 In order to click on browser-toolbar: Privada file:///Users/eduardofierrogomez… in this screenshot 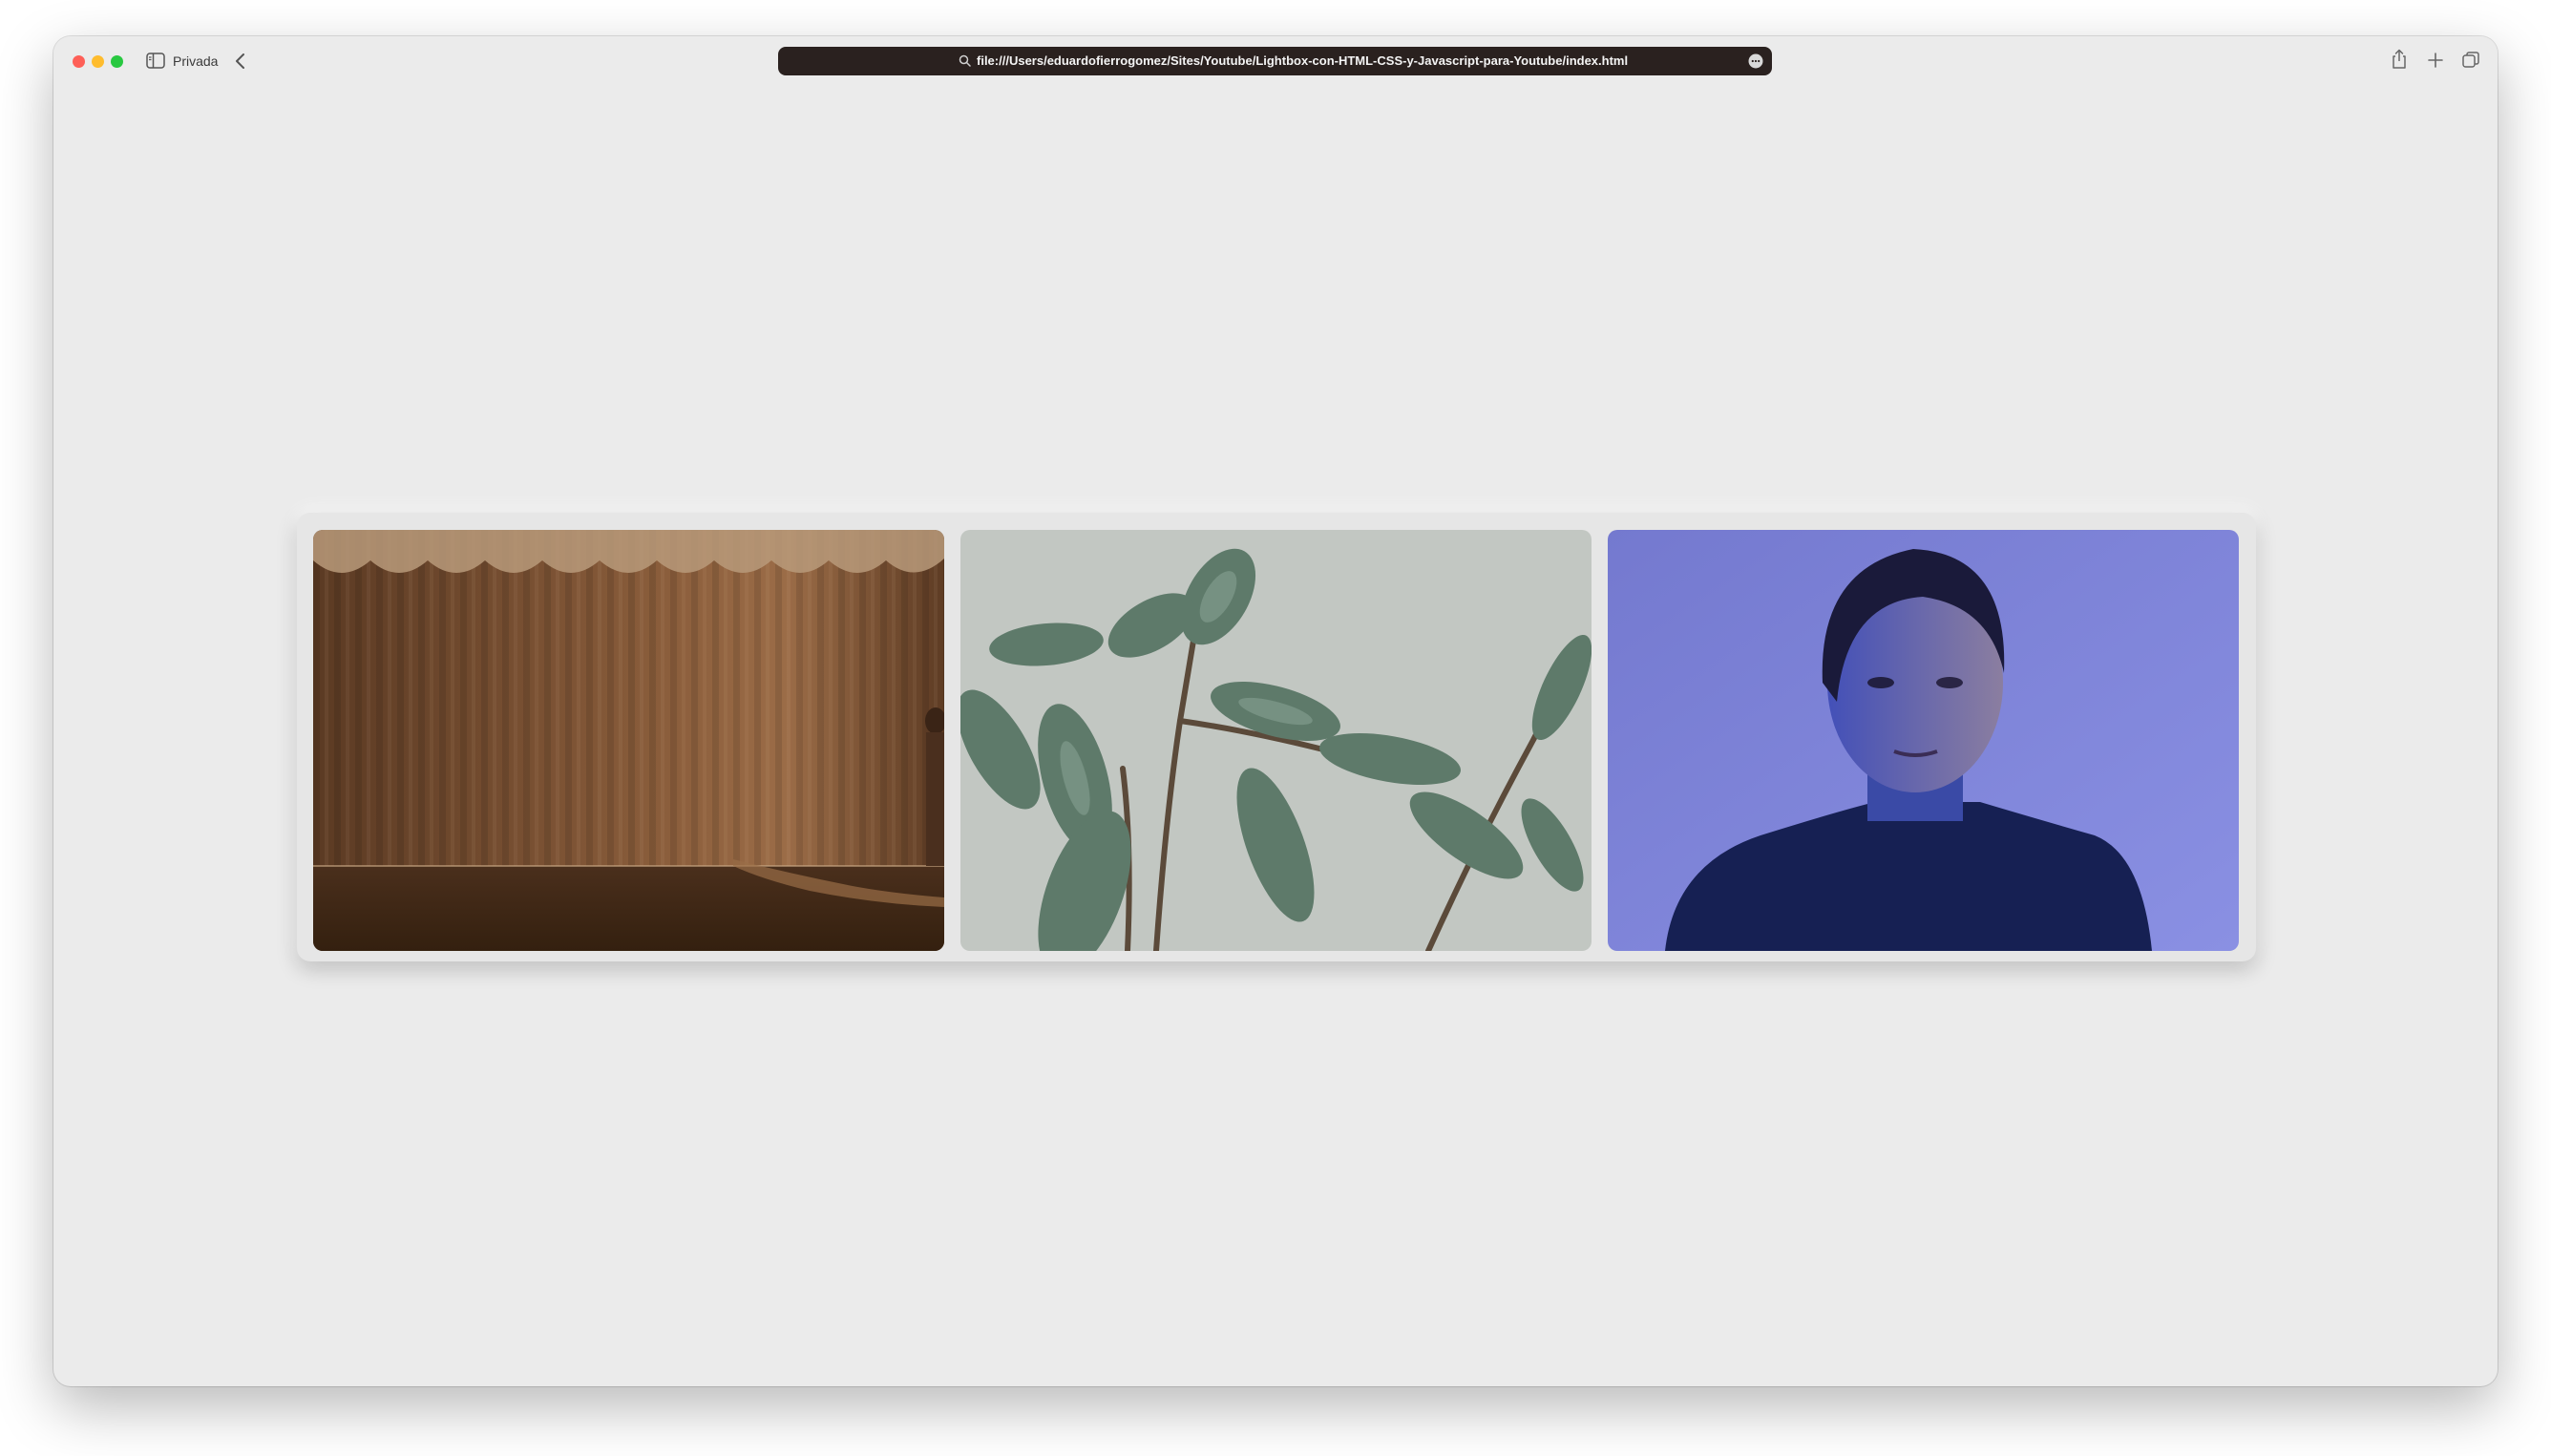, I will do `click(1275, 61)`.